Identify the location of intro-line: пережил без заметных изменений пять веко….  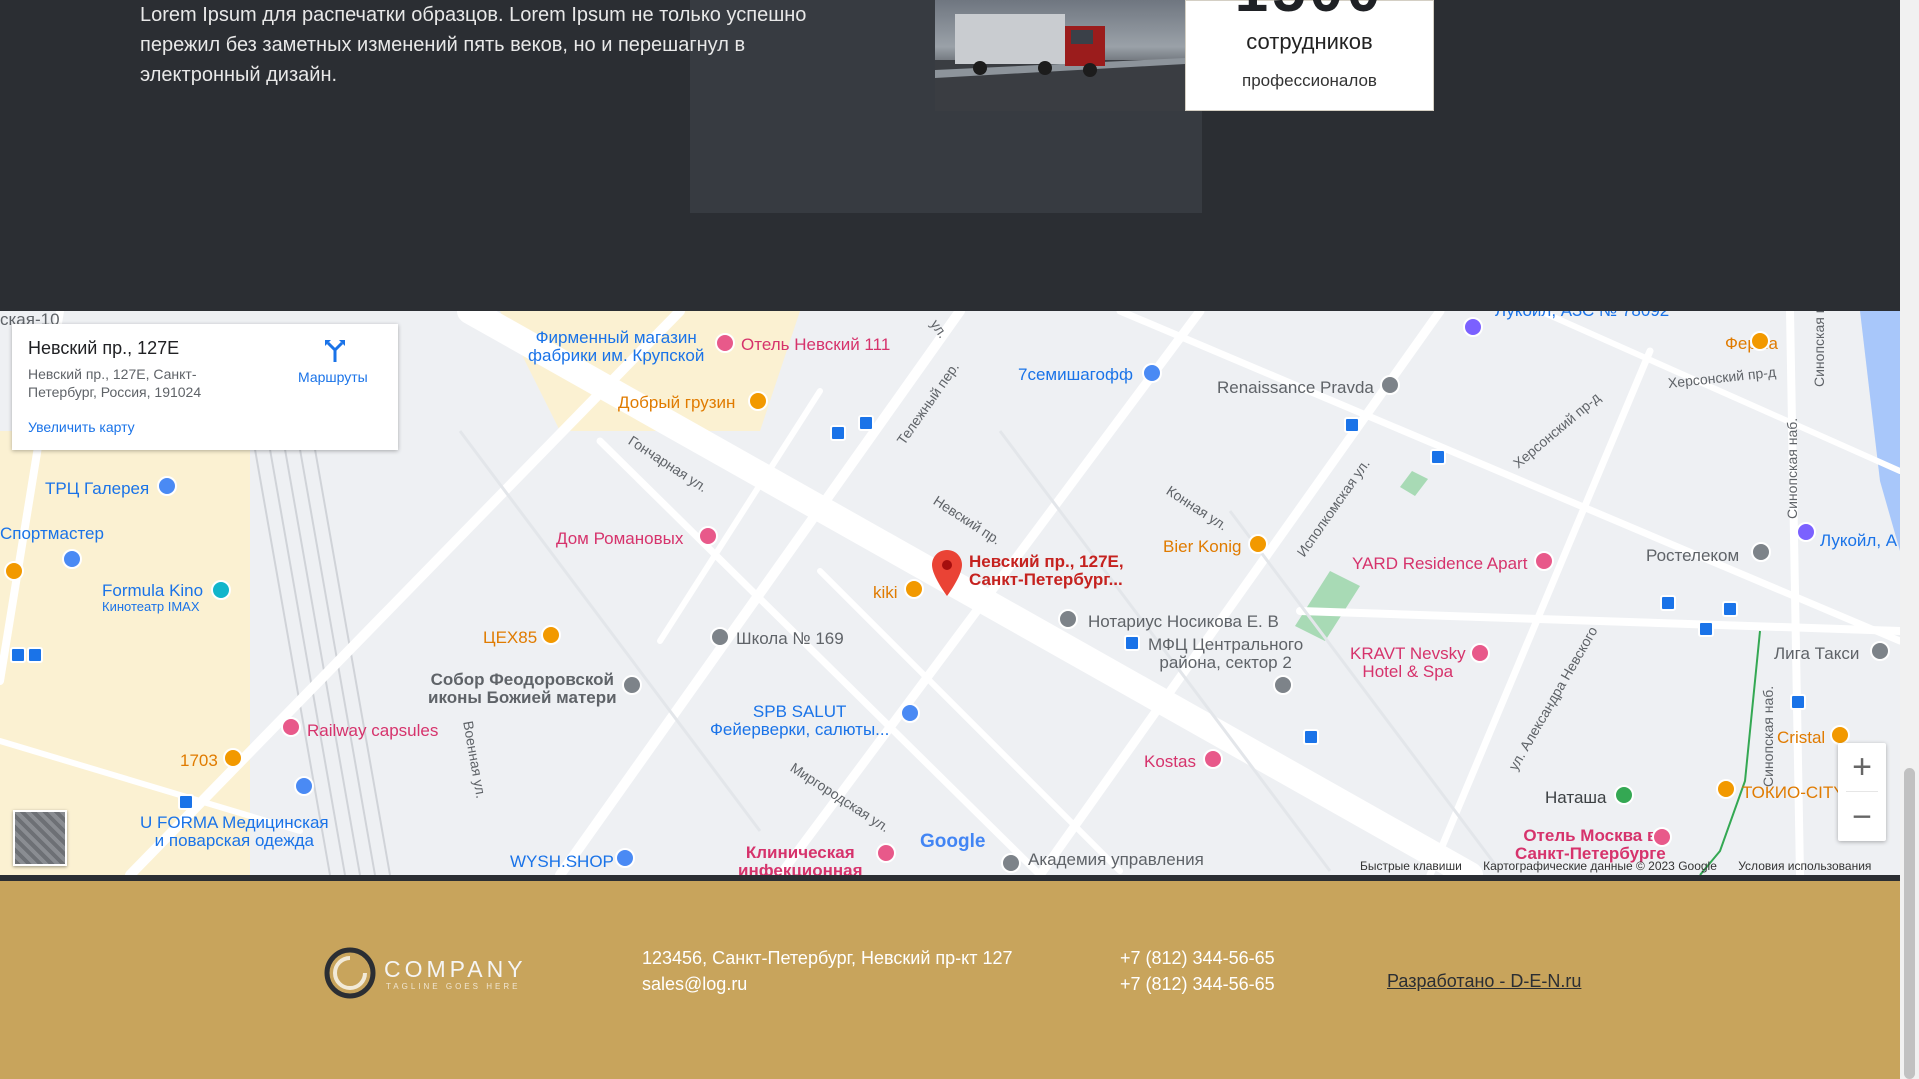
(443, 45).